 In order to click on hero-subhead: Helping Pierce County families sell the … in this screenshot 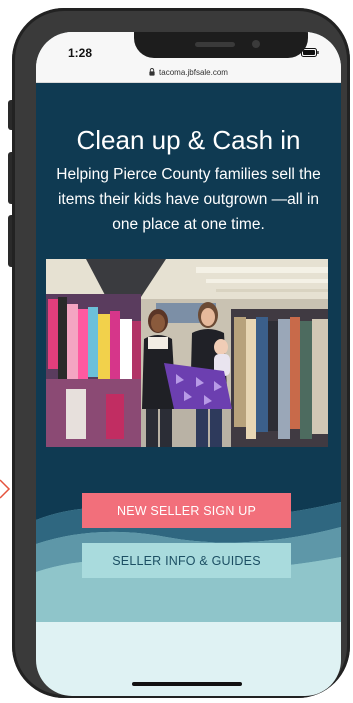, I will do `click(188, 199)`.